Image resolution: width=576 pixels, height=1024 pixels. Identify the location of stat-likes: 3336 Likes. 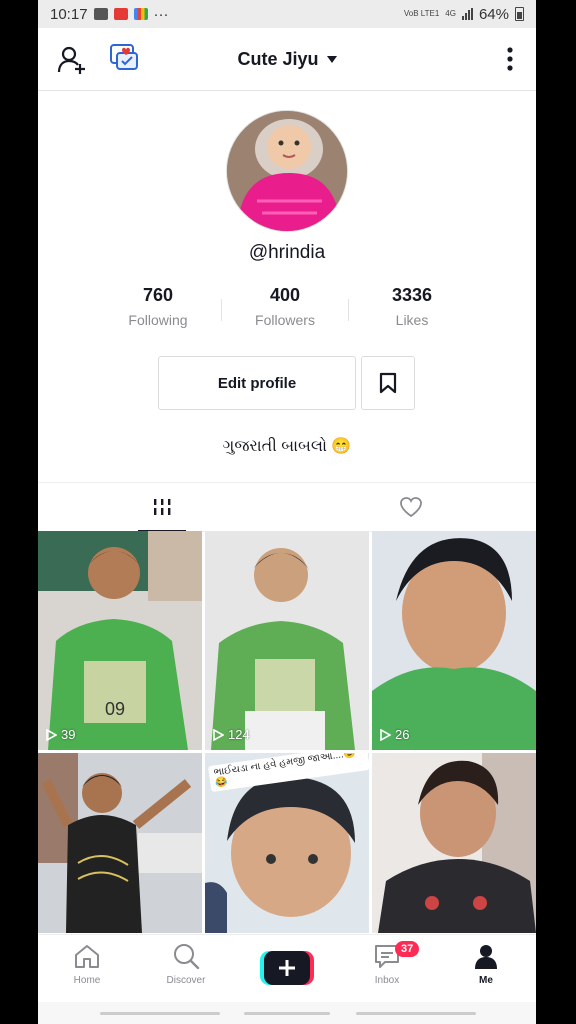
(412, 306).